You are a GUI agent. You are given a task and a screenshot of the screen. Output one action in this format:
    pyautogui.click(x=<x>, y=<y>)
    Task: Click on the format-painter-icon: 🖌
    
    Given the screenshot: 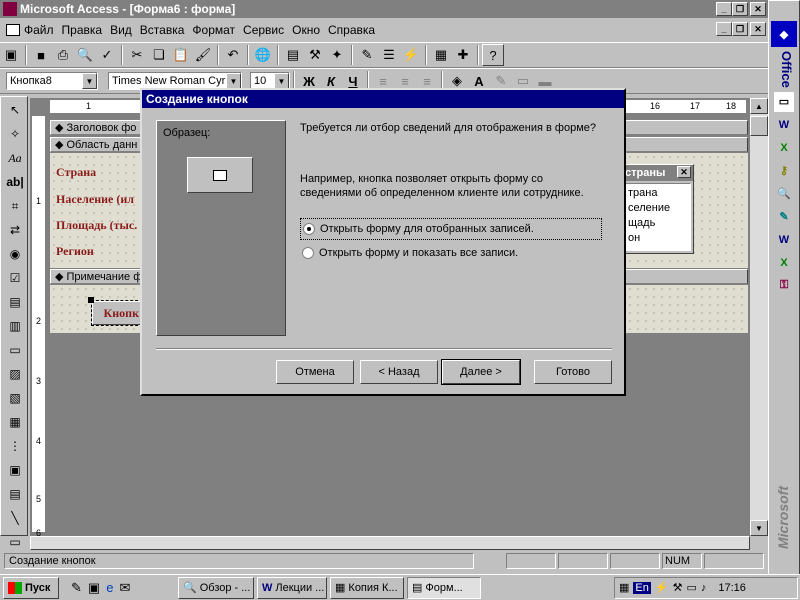 What is the action you would take?
    pyautogui.click(x=203, y=55)
    